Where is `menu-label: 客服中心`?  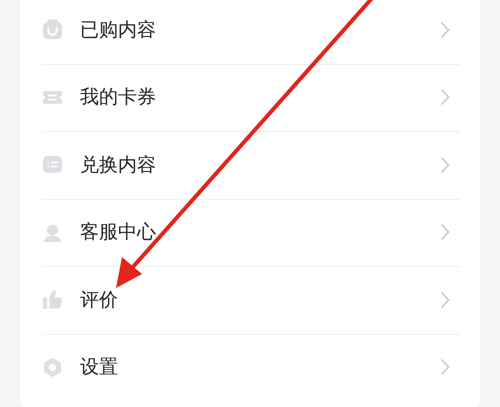 menu-label: 客服中心 is located at coordinates (118, 233).